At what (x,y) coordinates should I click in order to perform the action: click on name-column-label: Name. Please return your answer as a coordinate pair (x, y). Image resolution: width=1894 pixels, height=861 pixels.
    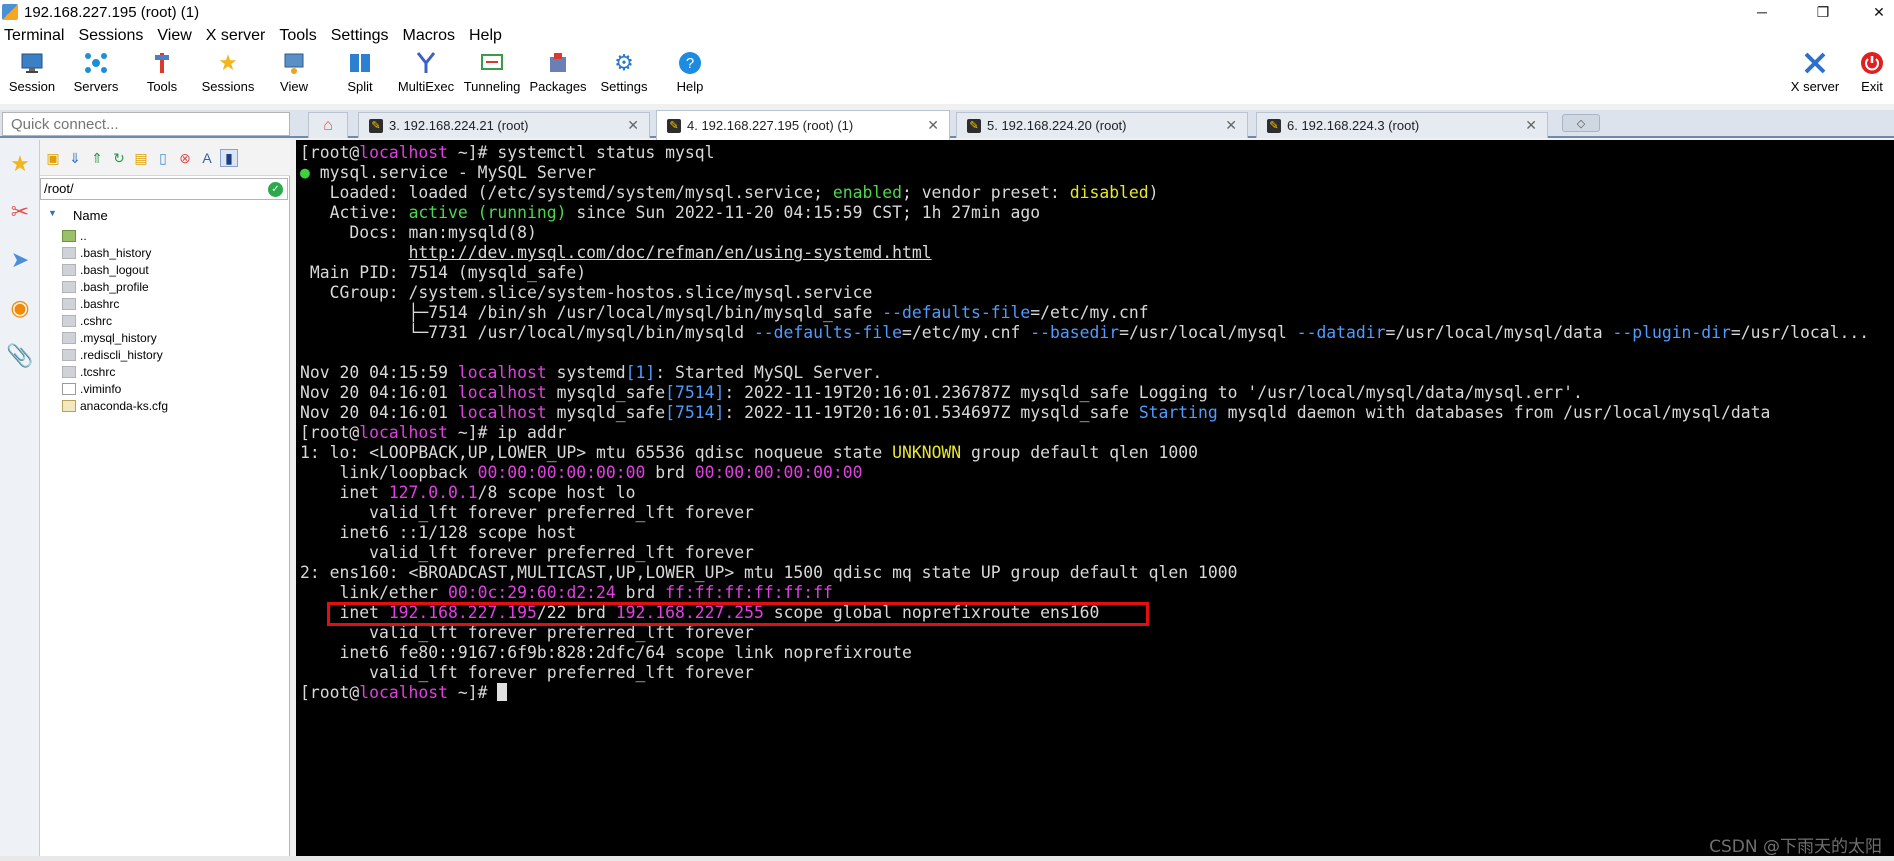
    Looking at the image, I should click on (90, 215).